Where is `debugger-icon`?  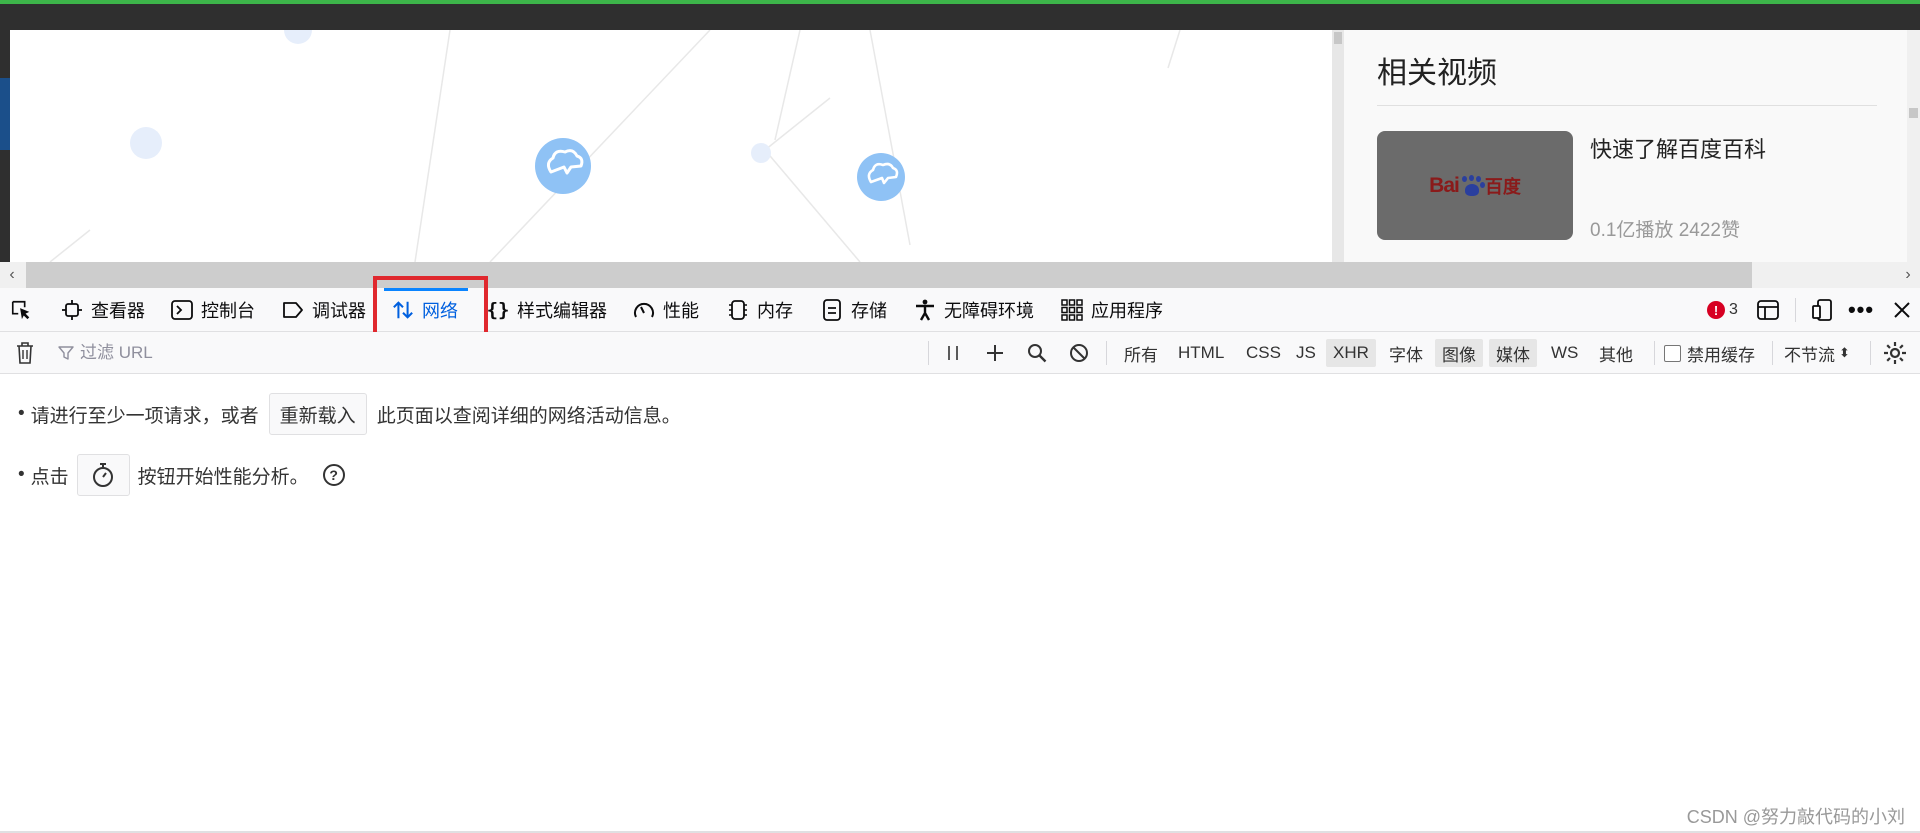 debugger-icon is located at coordinates (293, 310).